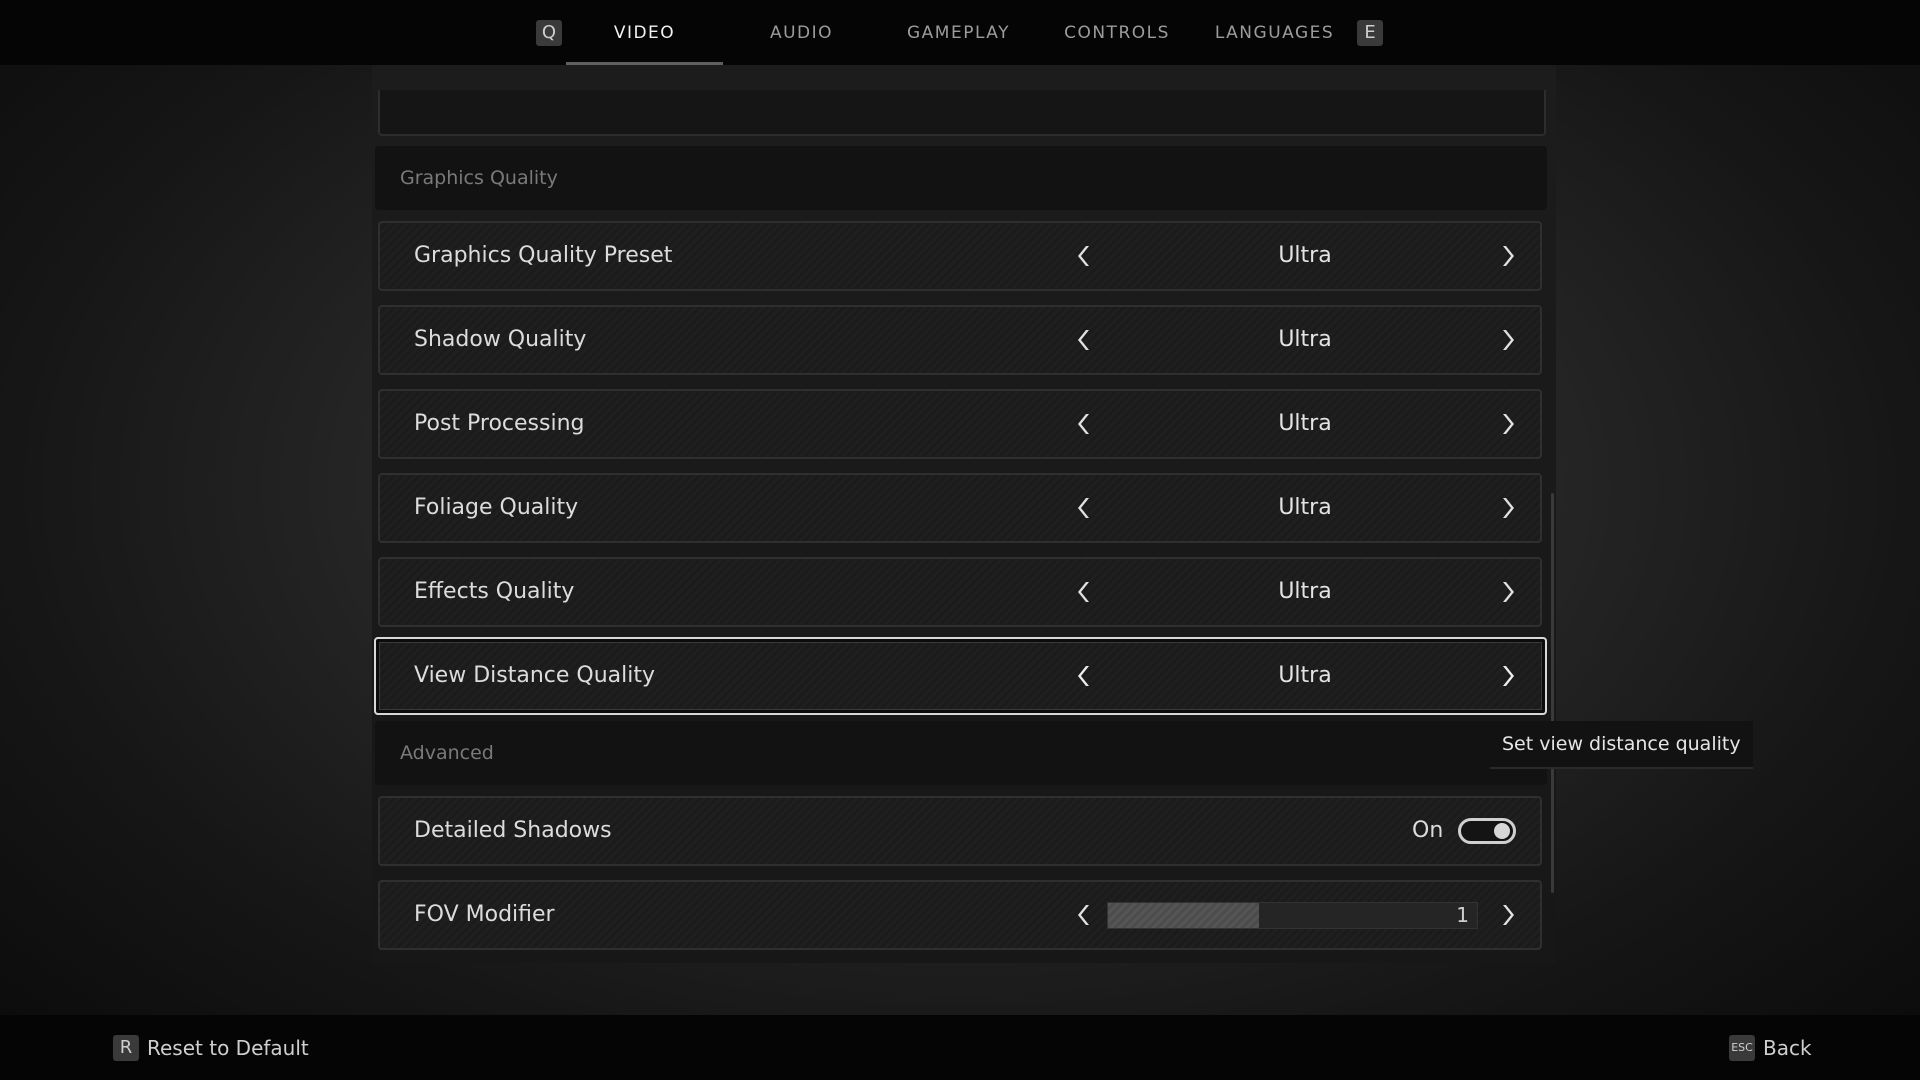 This screenshot has height=1080, width=1920. I want to click on section-header-advanced: Advanced, so click(961, 753).